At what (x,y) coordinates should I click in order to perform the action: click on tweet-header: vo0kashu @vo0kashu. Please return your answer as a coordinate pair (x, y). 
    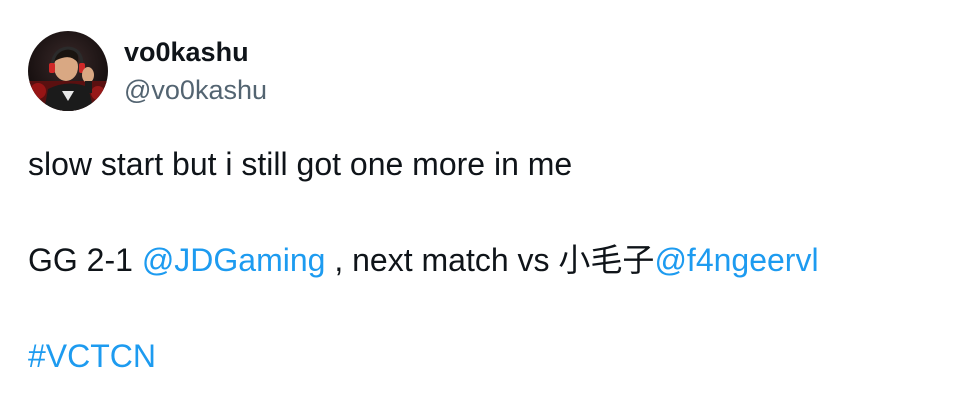
    Looking at the image, I should click on (147, 71).